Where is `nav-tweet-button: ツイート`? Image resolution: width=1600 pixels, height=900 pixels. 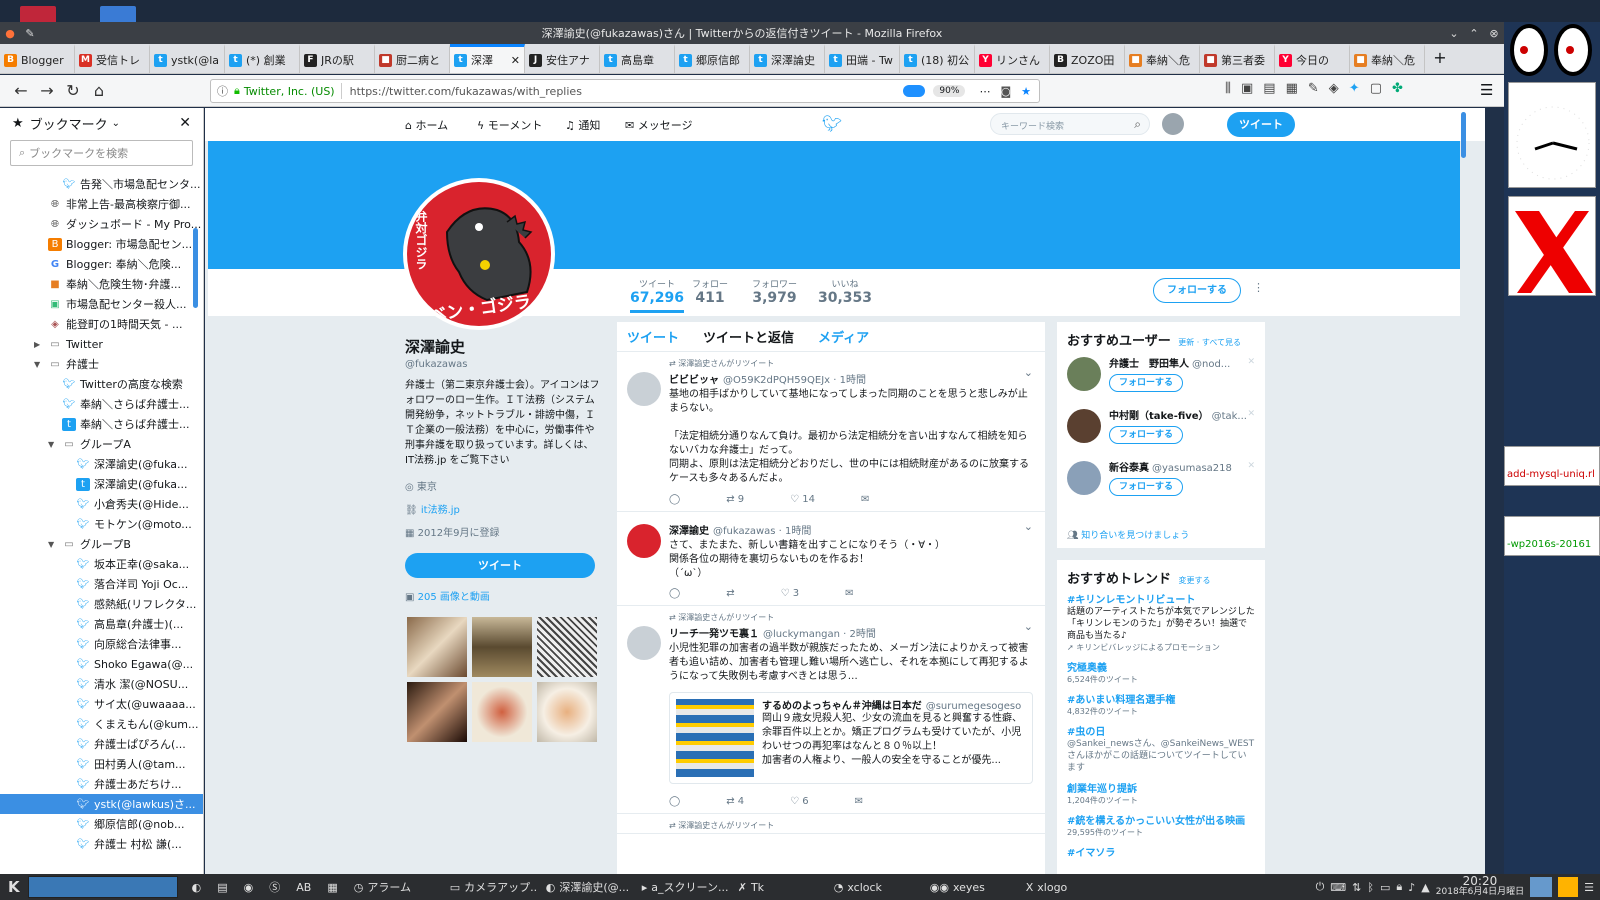
nav-tweet-button: ツイート is located at coordinates (1261, 124).